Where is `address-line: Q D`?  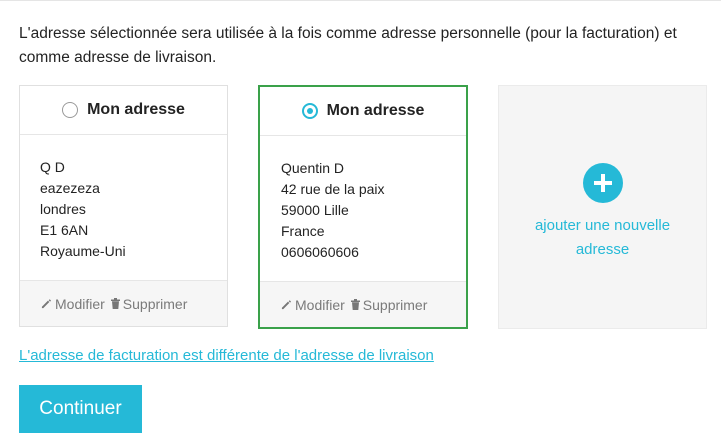 address-line: Q D is located at coordinates (52, 167).